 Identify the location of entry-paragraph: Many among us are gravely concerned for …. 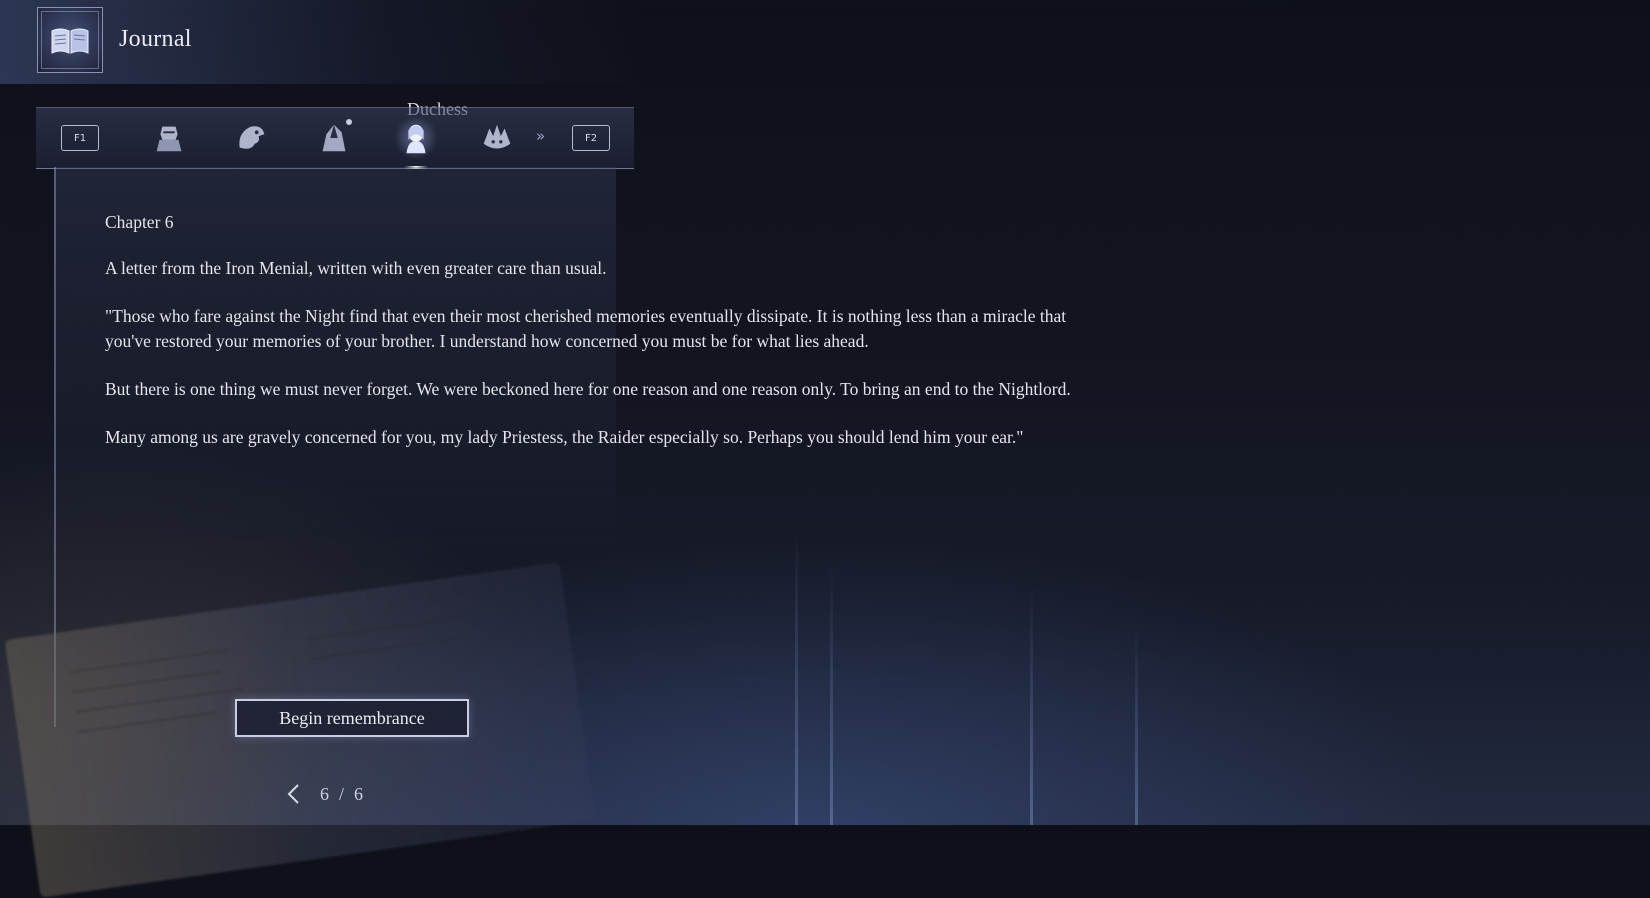
(564, 437).